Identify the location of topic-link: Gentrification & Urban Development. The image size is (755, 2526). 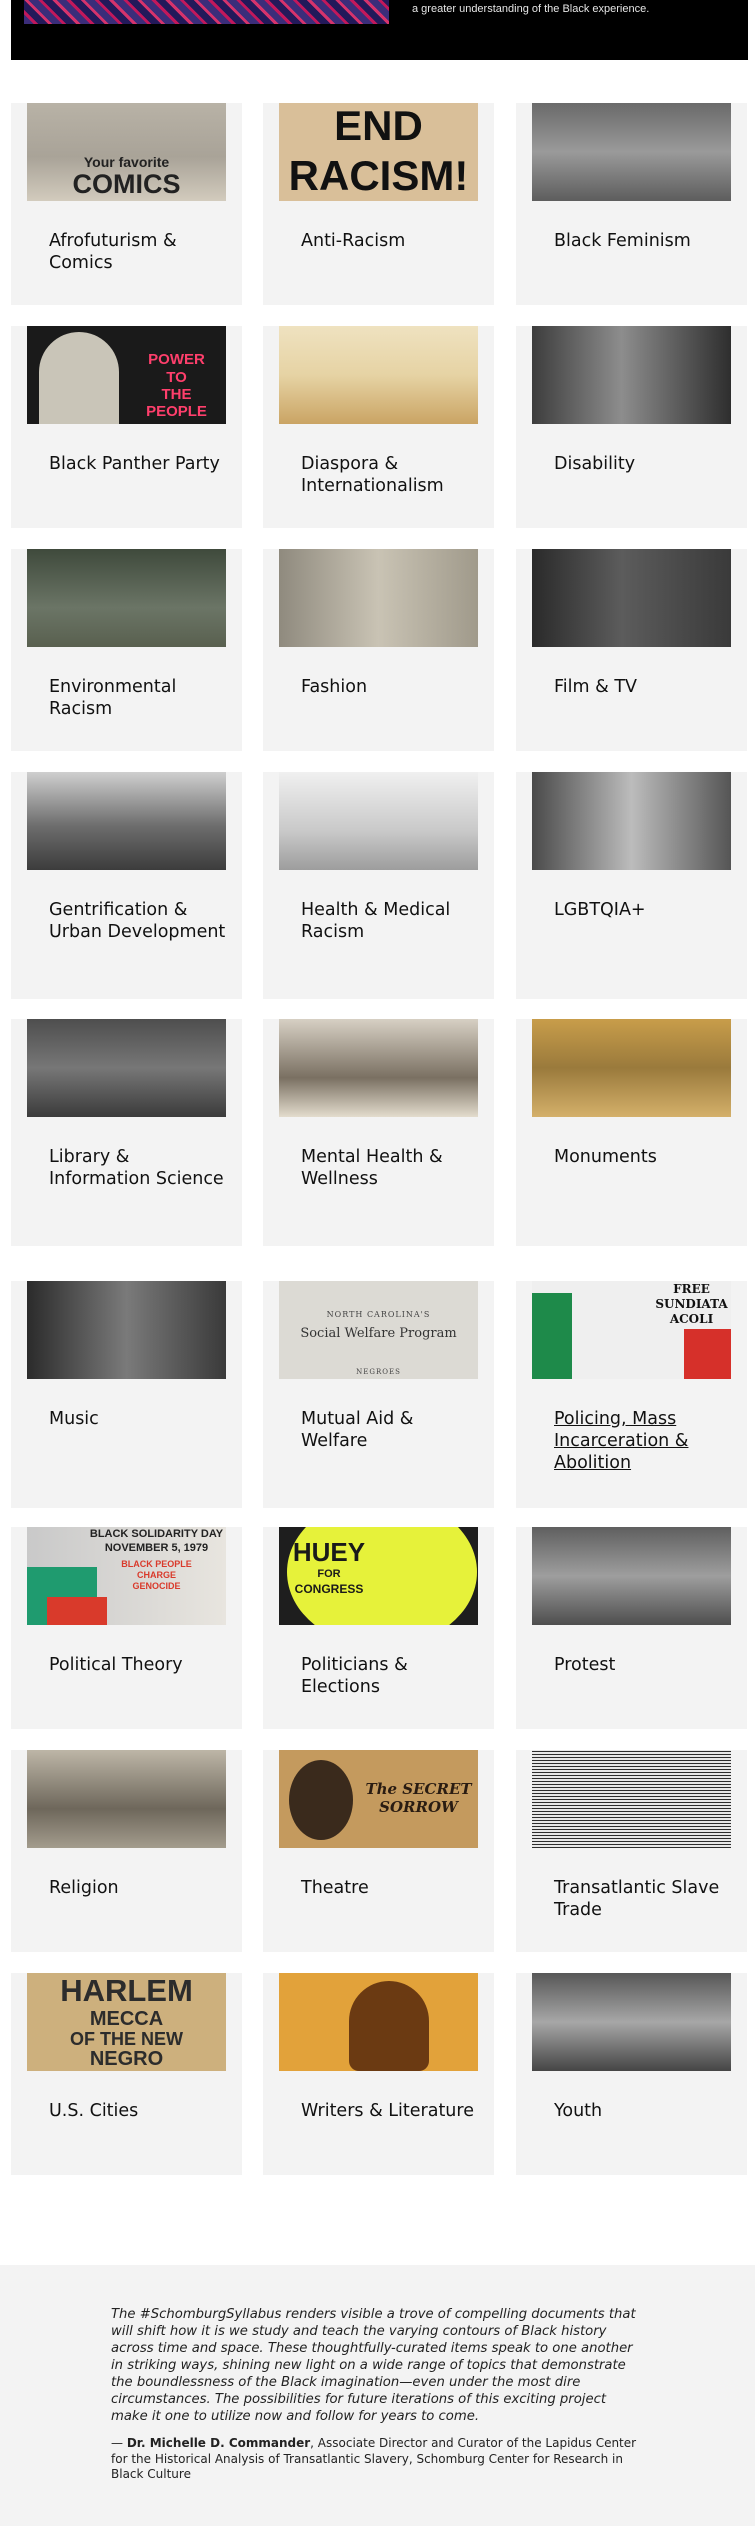
(138, 921).